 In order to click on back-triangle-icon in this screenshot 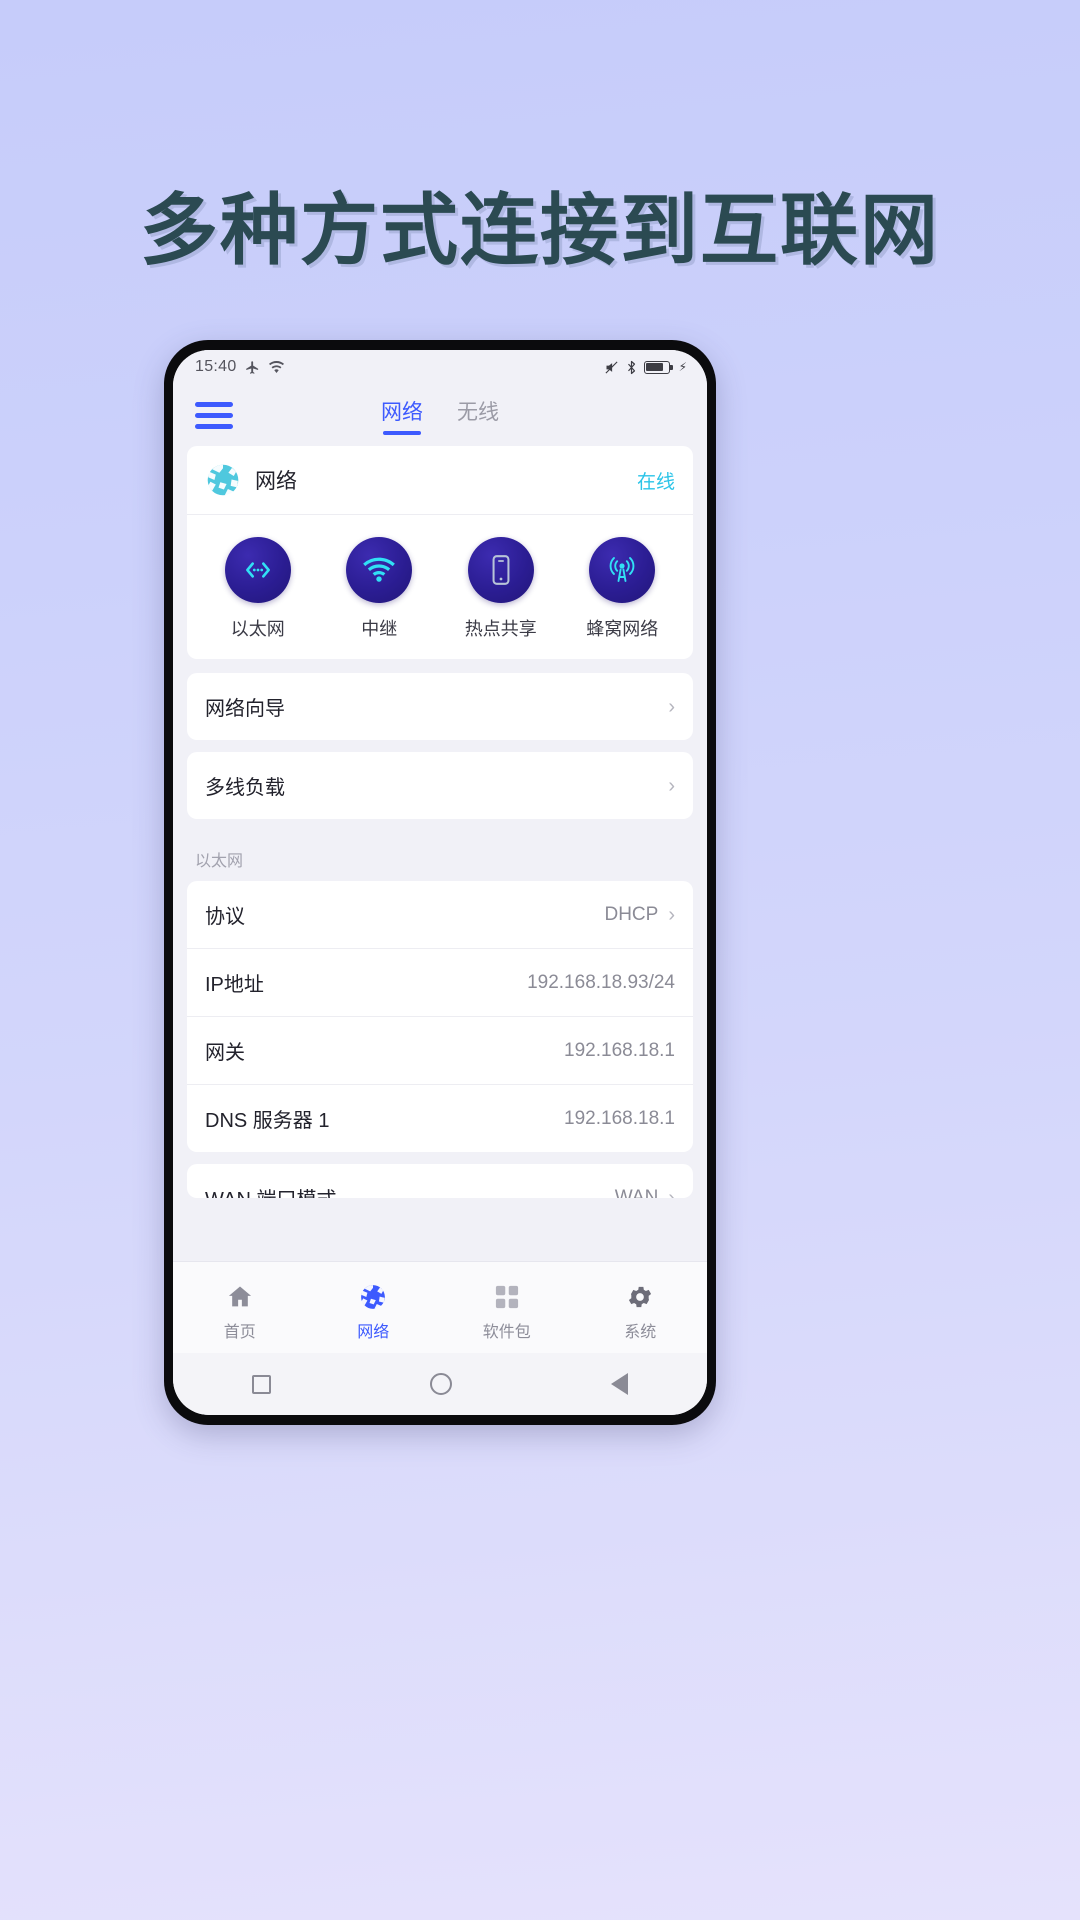, I will do `click(619, 1384)`.